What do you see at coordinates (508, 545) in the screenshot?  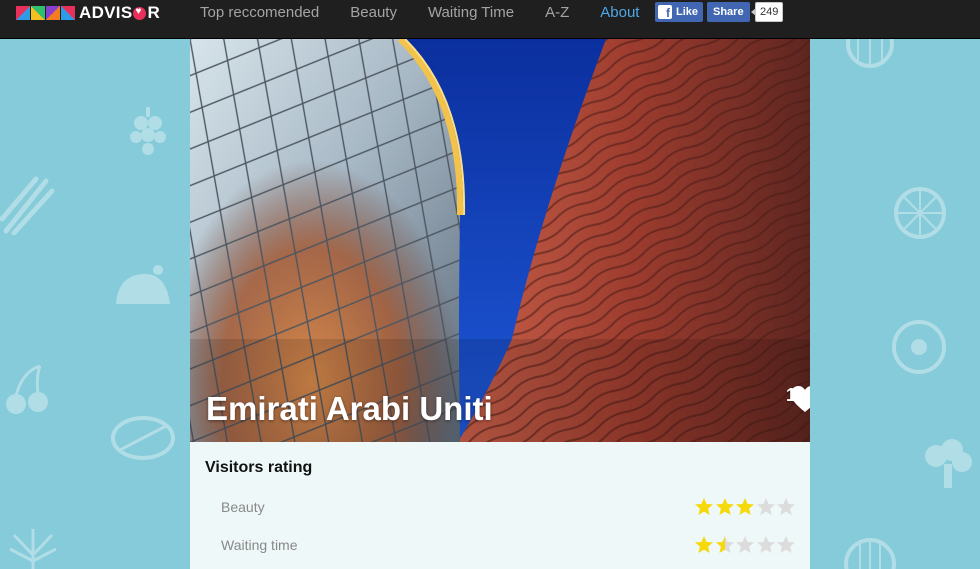 I see `rating-row-waiting-time: Waiting time` at bounding box center [508, 545].